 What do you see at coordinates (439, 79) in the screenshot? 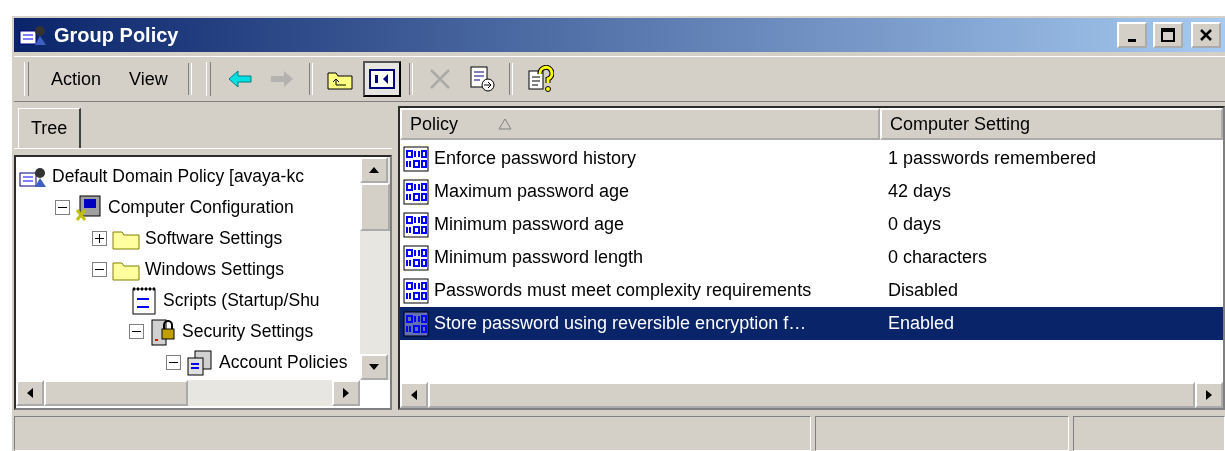
I see `delete-x-icon` at bounding box center [439, 79].